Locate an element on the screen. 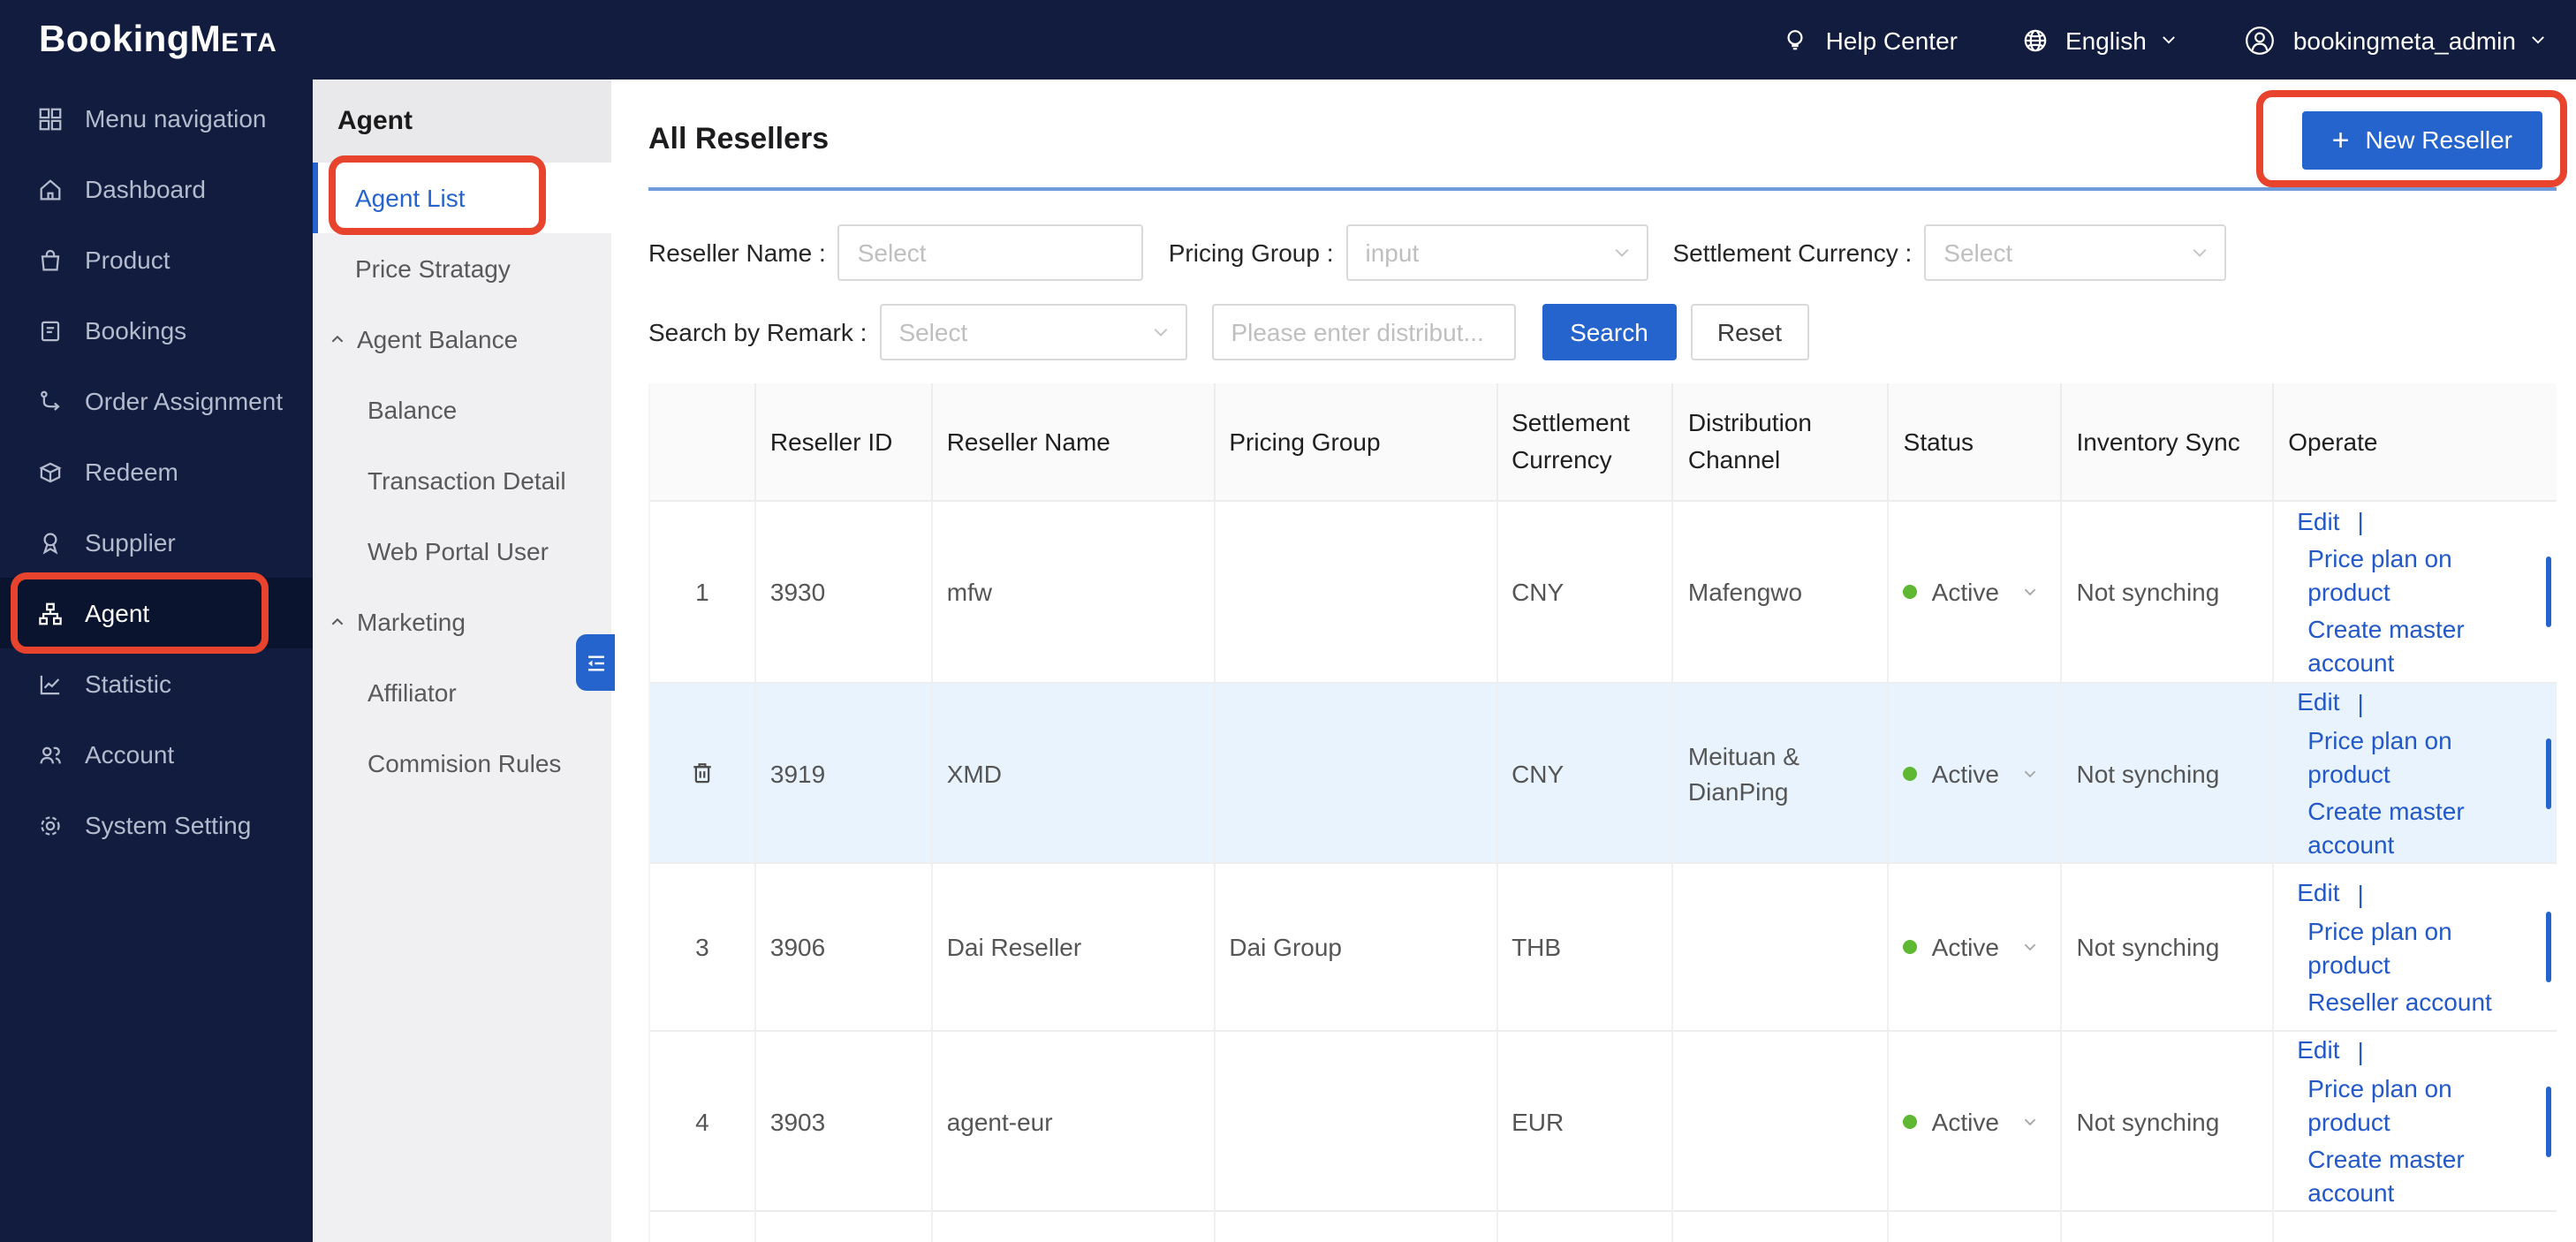 The image size is (2576, 1242). submenu-title: Agent is located at coordinates (462, 121).